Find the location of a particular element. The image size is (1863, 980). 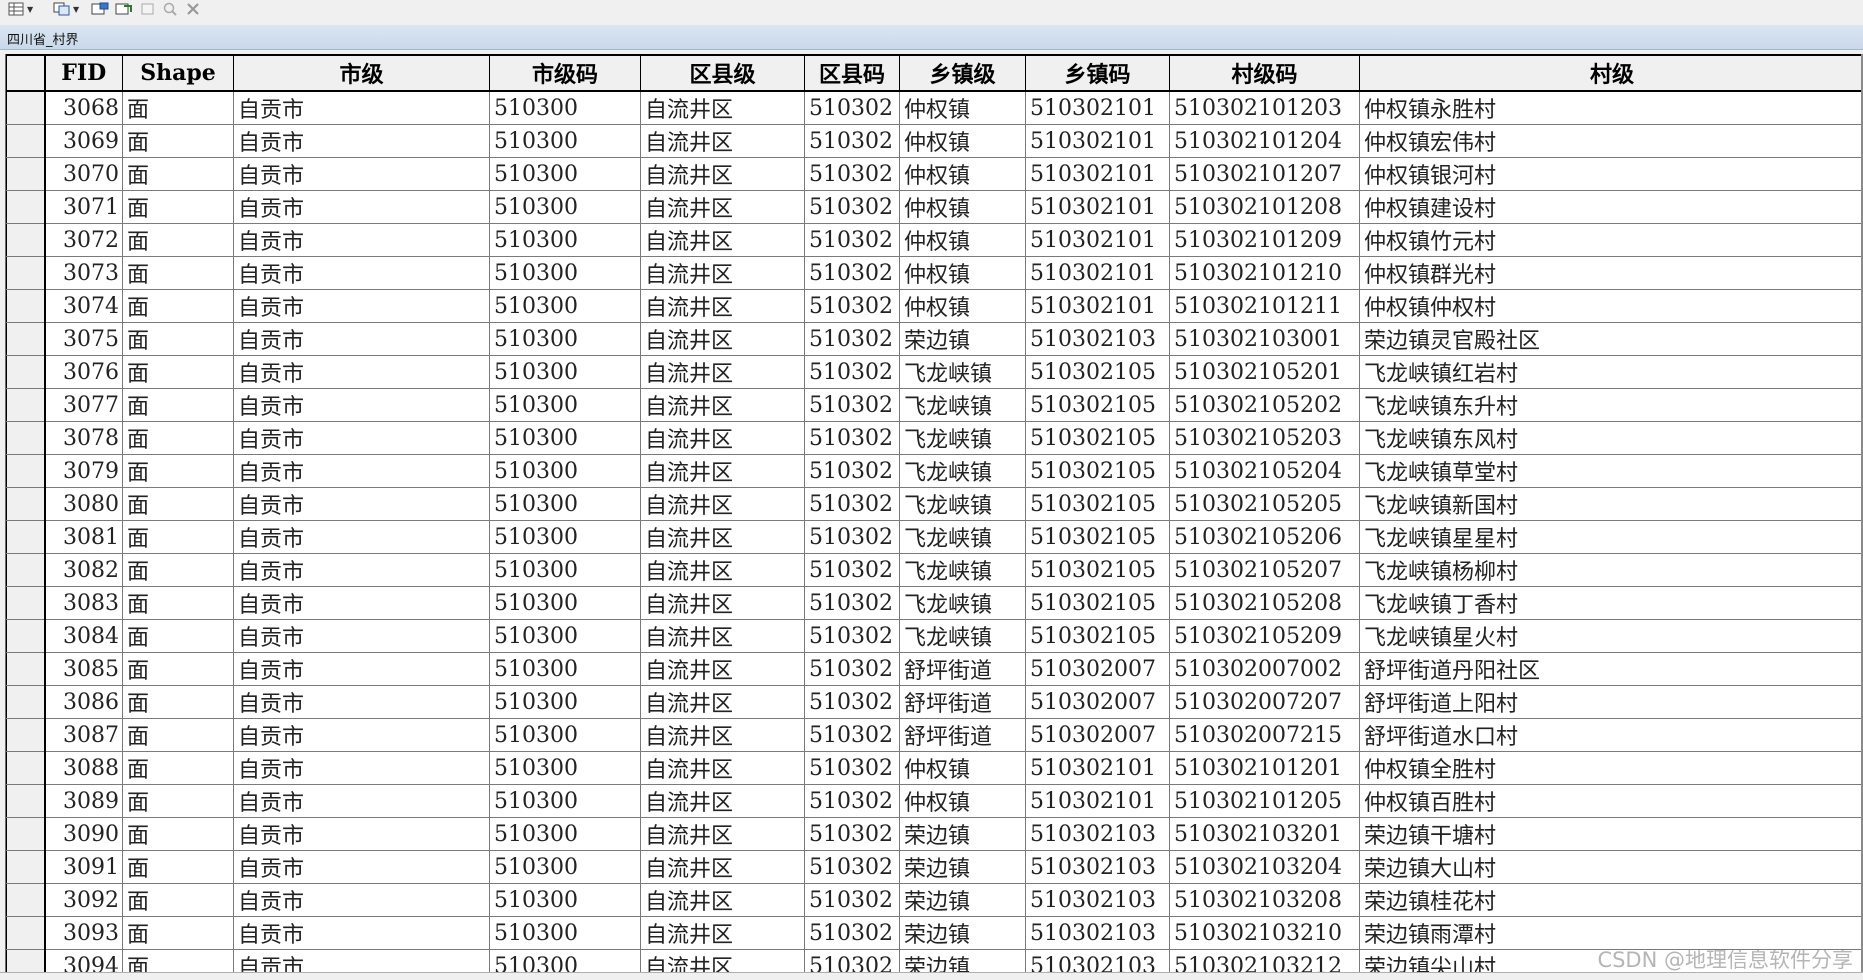

village-code-cell: 510302101209 is located at coordinates (1265, 240).